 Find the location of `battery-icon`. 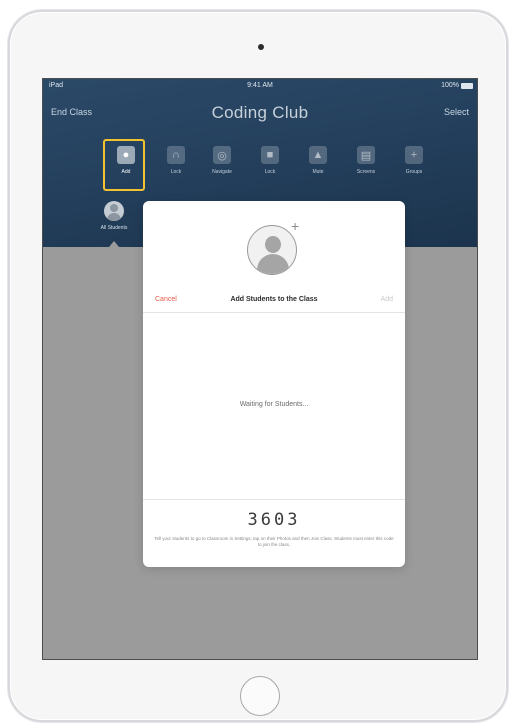

battery-icon is located at coordinates (467, 86).